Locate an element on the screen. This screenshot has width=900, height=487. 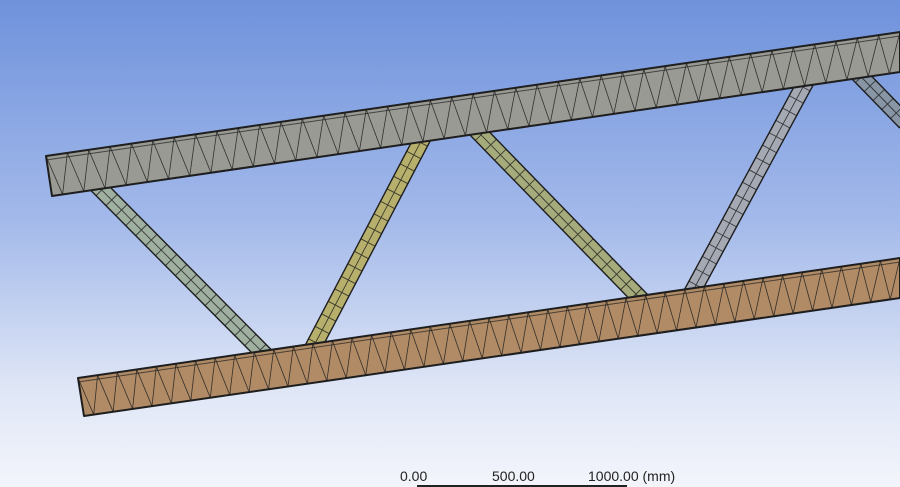
diagonal-member-1-mesh is located at coordinates (181, 270).